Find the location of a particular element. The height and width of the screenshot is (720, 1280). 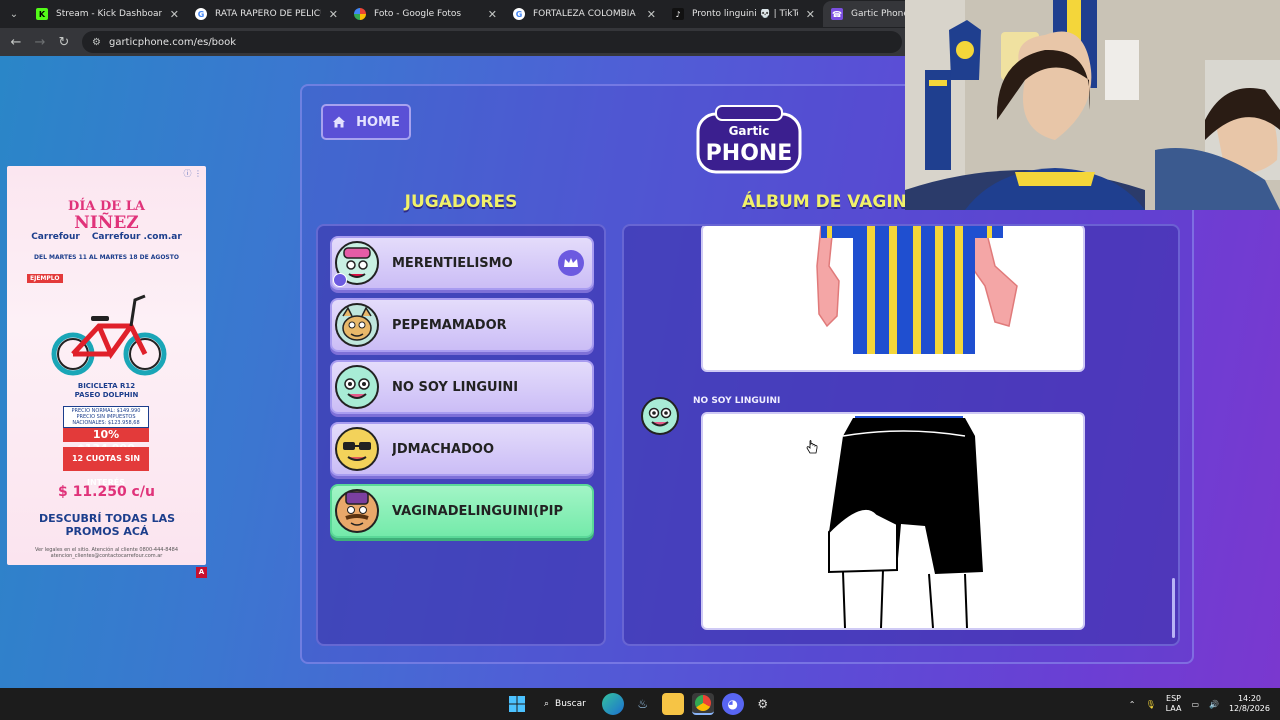

clock: 14:20 12/8/2026 is located at coordinates (1249, 704).